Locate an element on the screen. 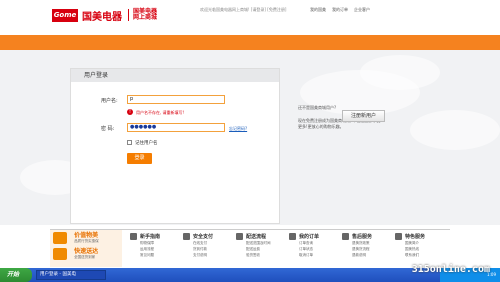 The image size is (500, 282). promo-quality-title: 价值物美 is located at coordinates (86, 235).